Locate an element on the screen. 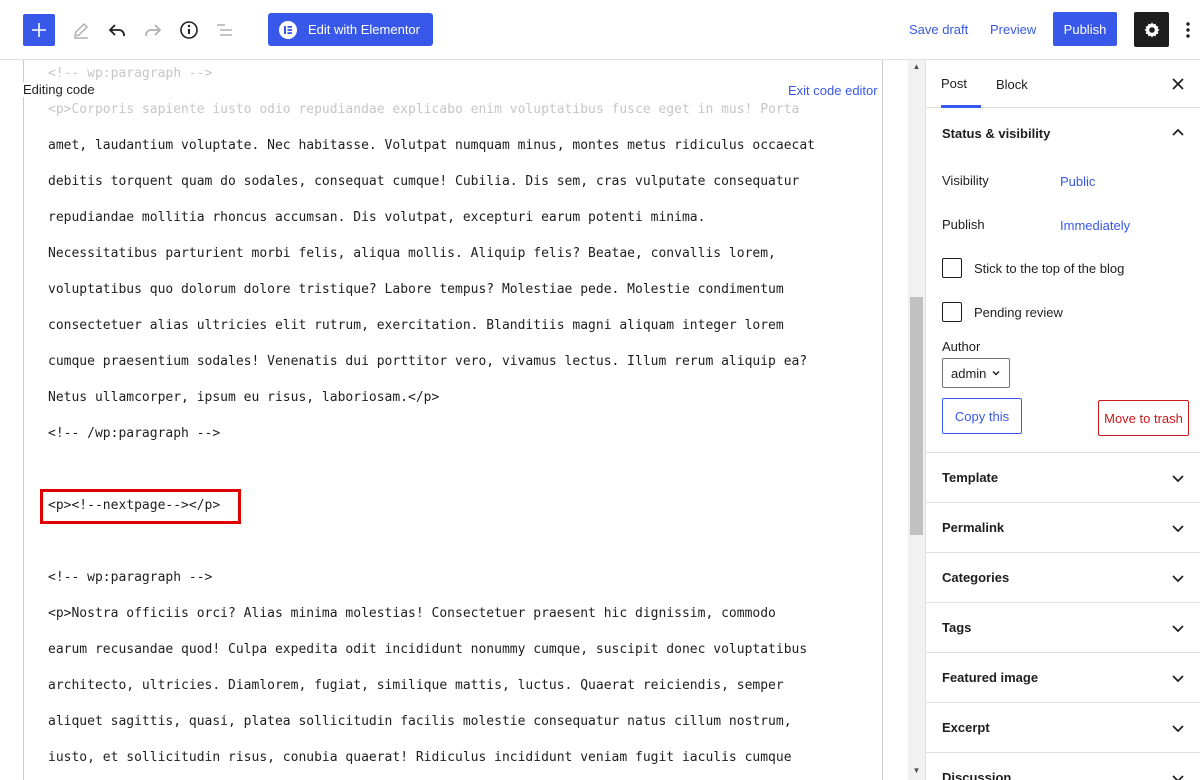  undo-button is located at coordinates (117, 30).